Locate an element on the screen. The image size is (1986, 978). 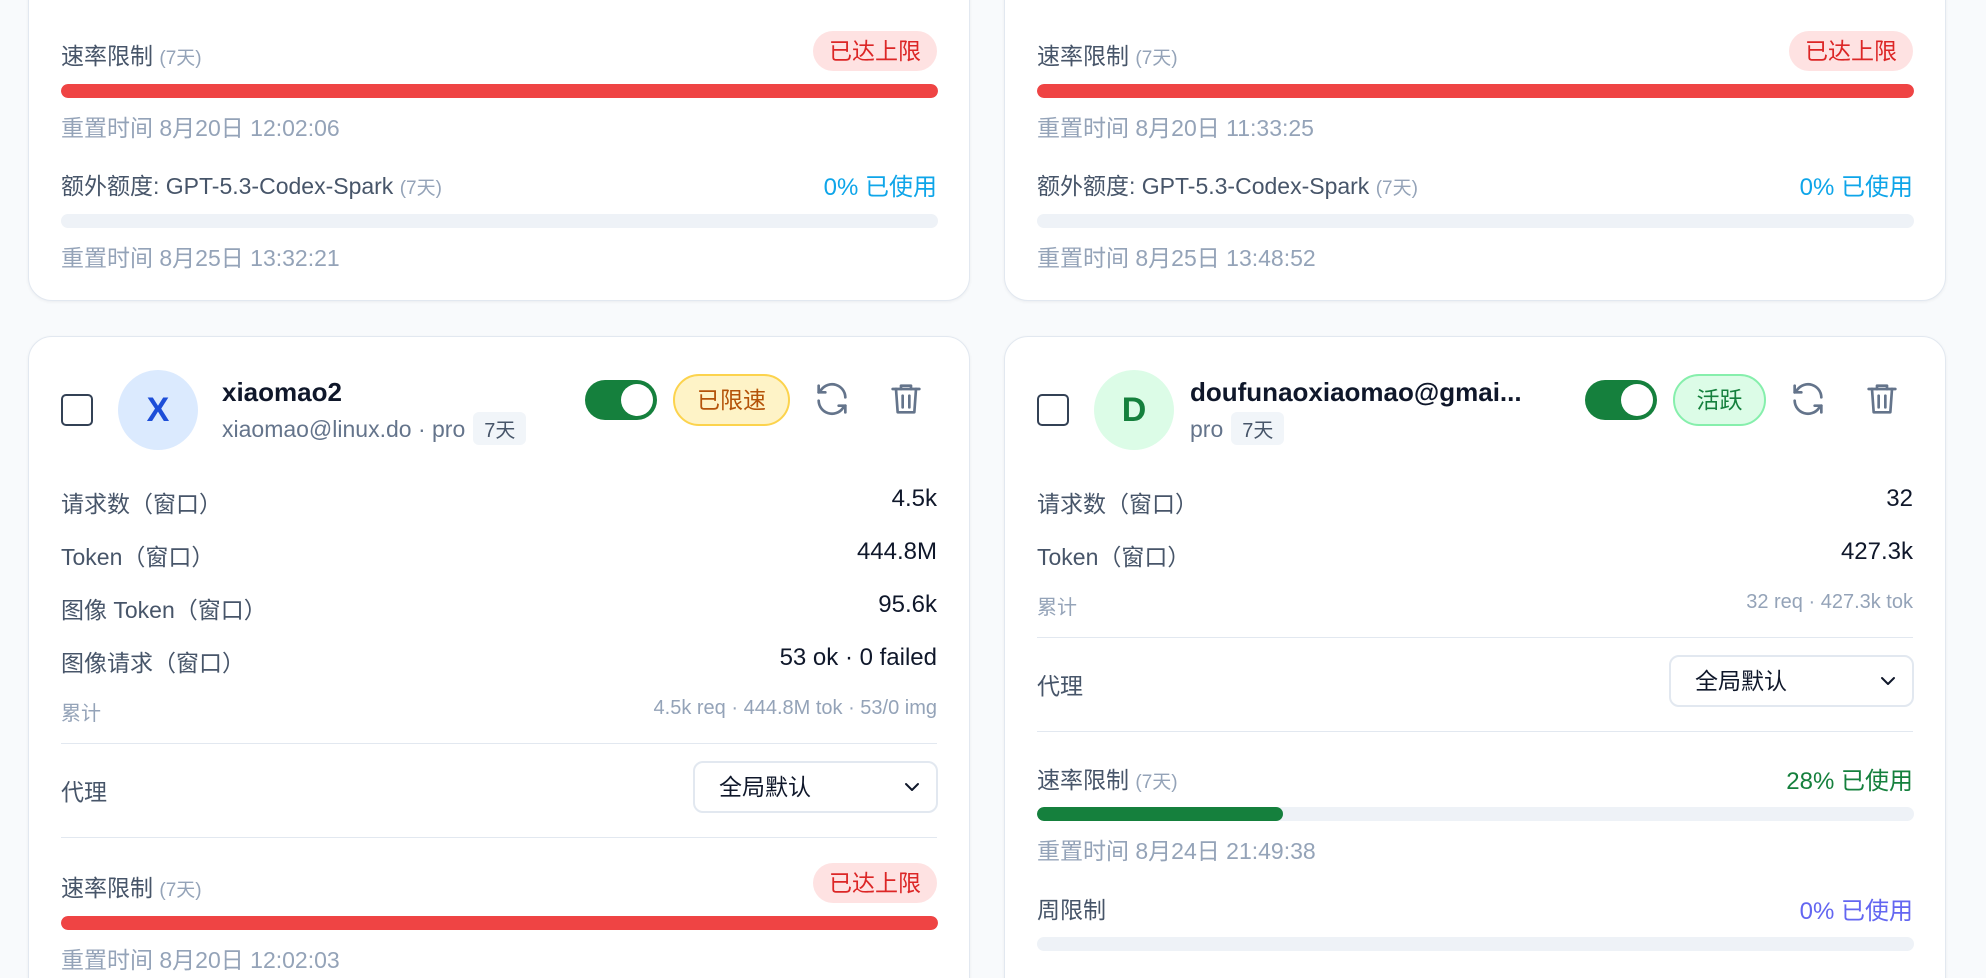
status-badge: 活跃 is located at coordinates (1719, 400).